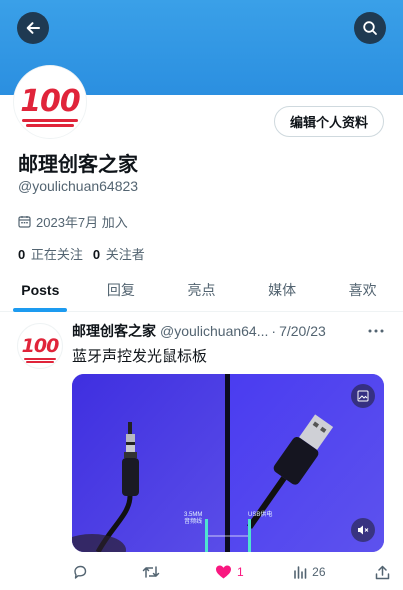 The height and width of the screenshot is (590, 403). I want to click on back-button, so click(33, 28).